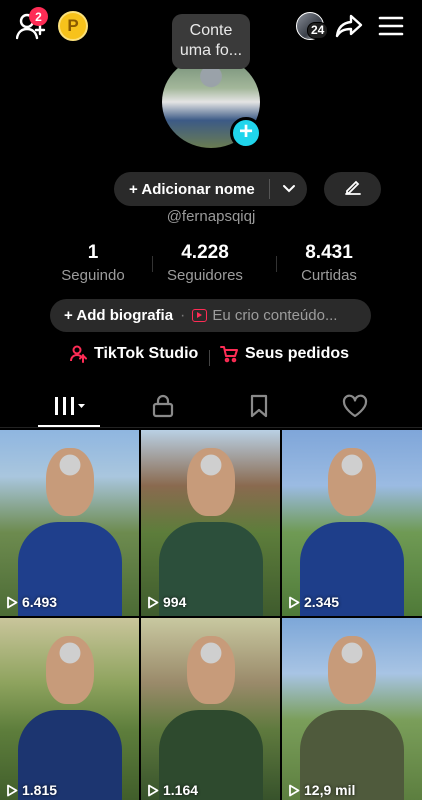  Describe the element at coordinates (38, 16) in the screenshot. I see `notification-badge: 2` at that location.